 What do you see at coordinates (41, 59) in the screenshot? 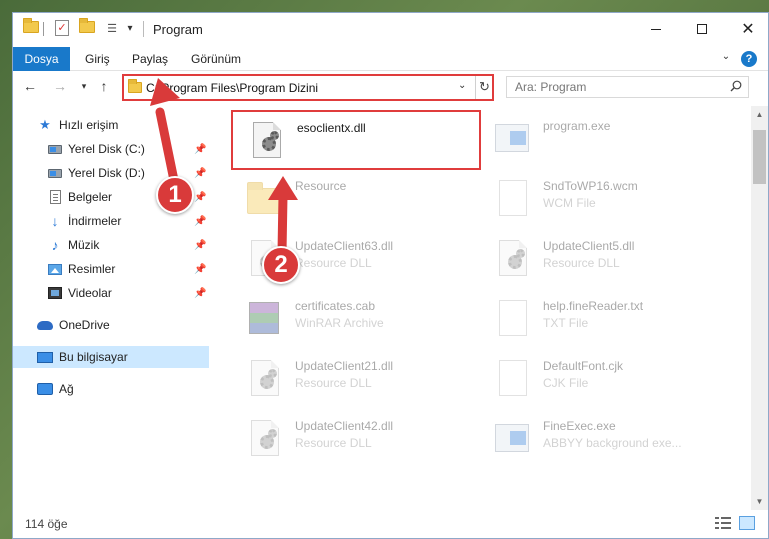
I see `tab-file: Dosya` at bounding box center [41, 59].